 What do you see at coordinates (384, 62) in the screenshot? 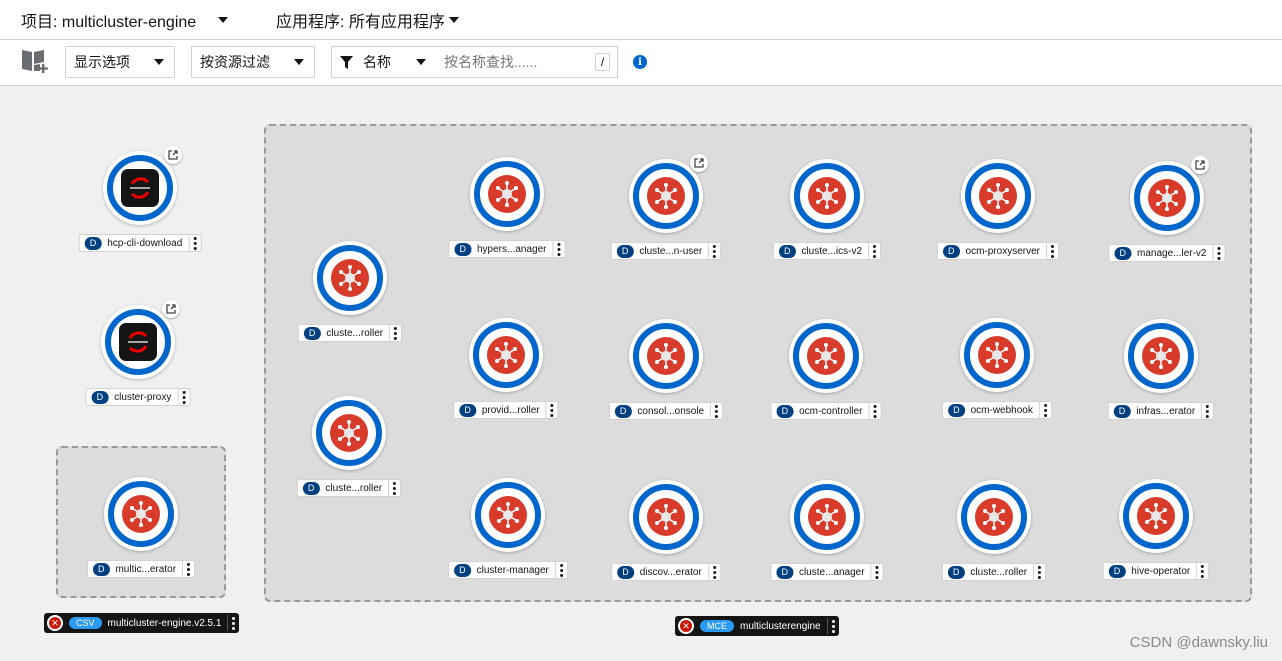
I see `filter-type-dropdown: 名称` at bounding box center [384, 62].